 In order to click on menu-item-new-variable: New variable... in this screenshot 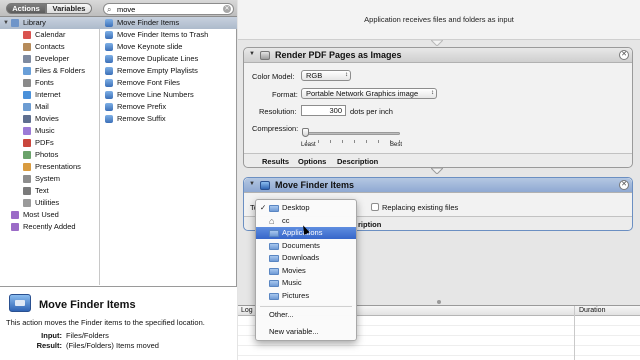, I will do `click(306, 332)`.